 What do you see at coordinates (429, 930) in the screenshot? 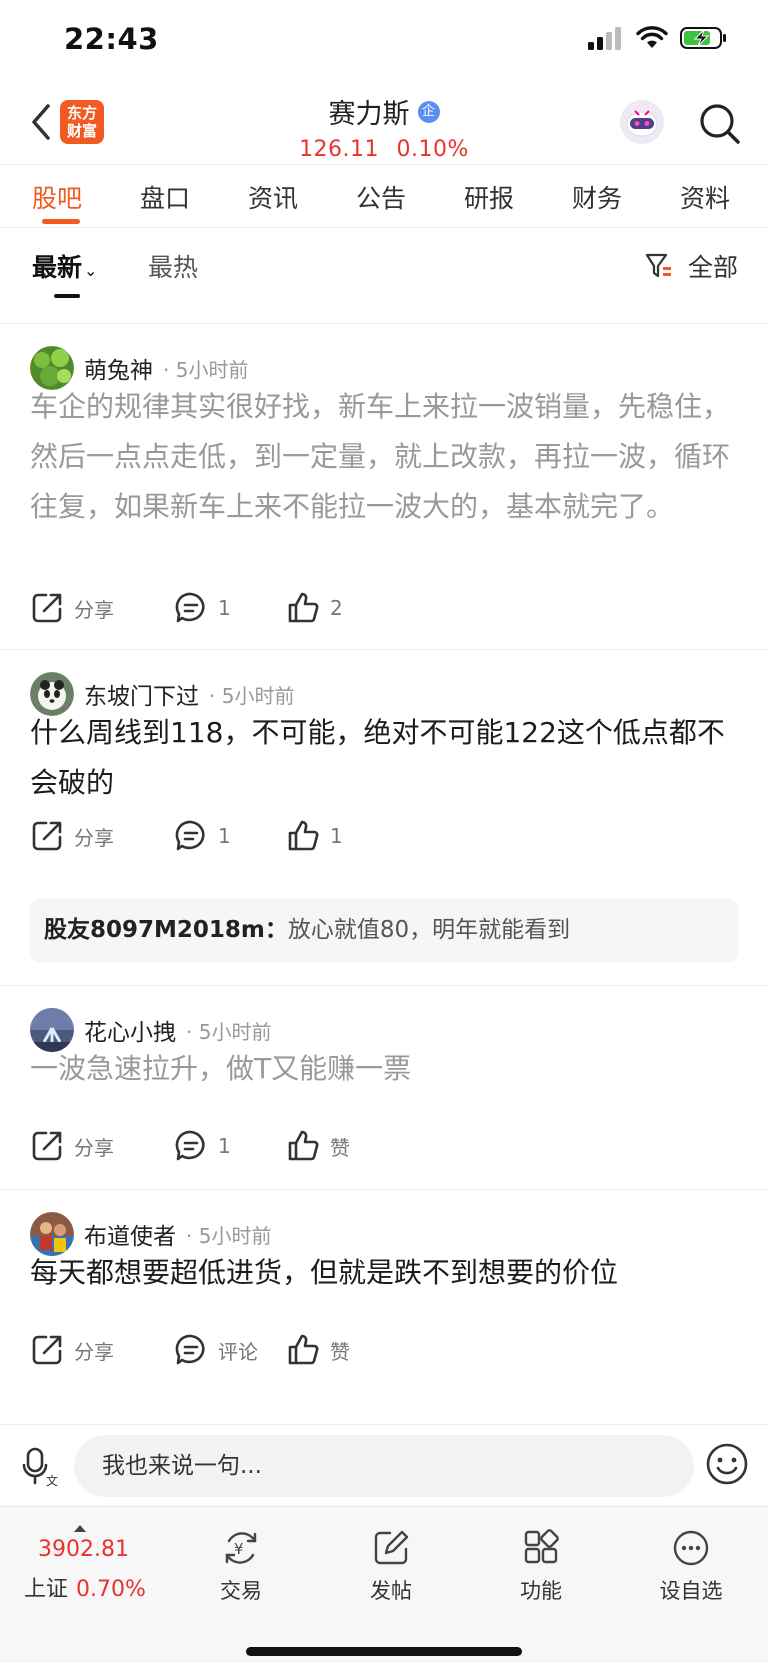
I see `reply-text: 放心就值80，明年就能看到` at bounding box center [429, 930].